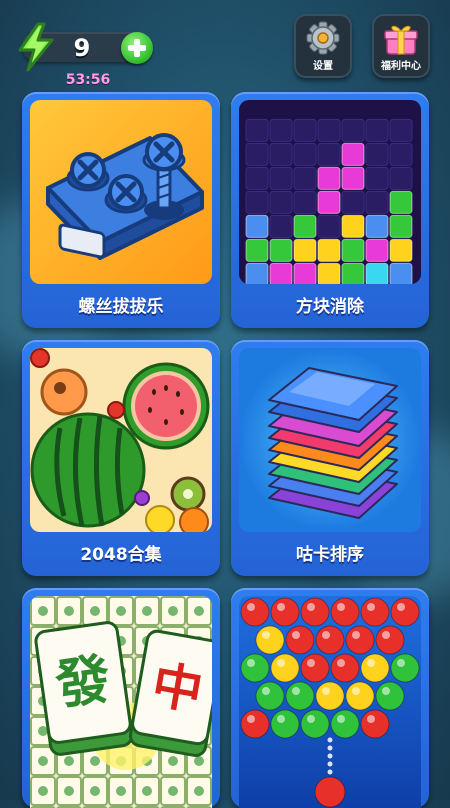  What do you see at coordinates (137, 48) in the screenshot?
I see `add-energy-button` at bounding box center [137, 48].